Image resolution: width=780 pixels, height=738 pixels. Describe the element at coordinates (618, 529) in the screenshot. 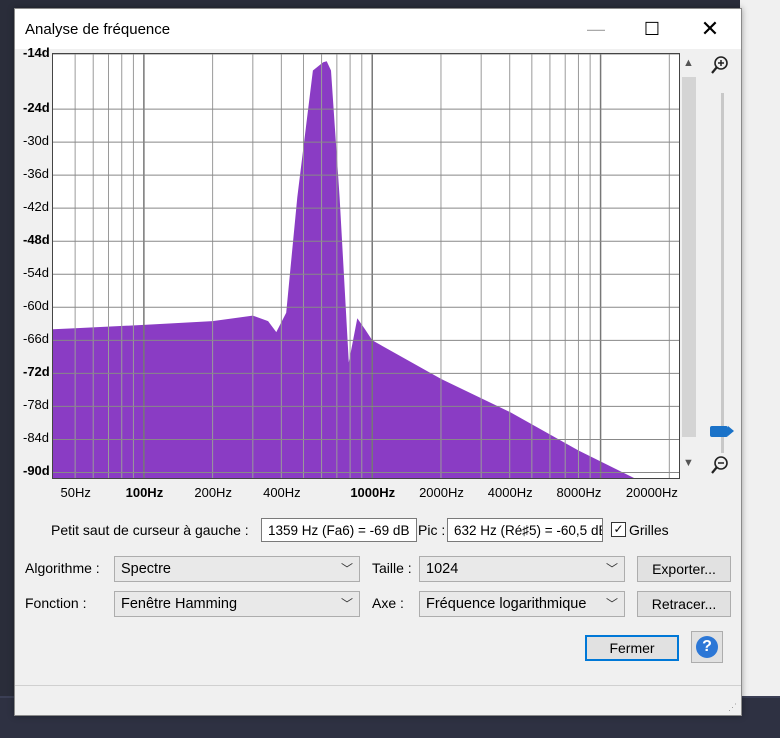

I see `grid-checkbox: ✓` at that location.